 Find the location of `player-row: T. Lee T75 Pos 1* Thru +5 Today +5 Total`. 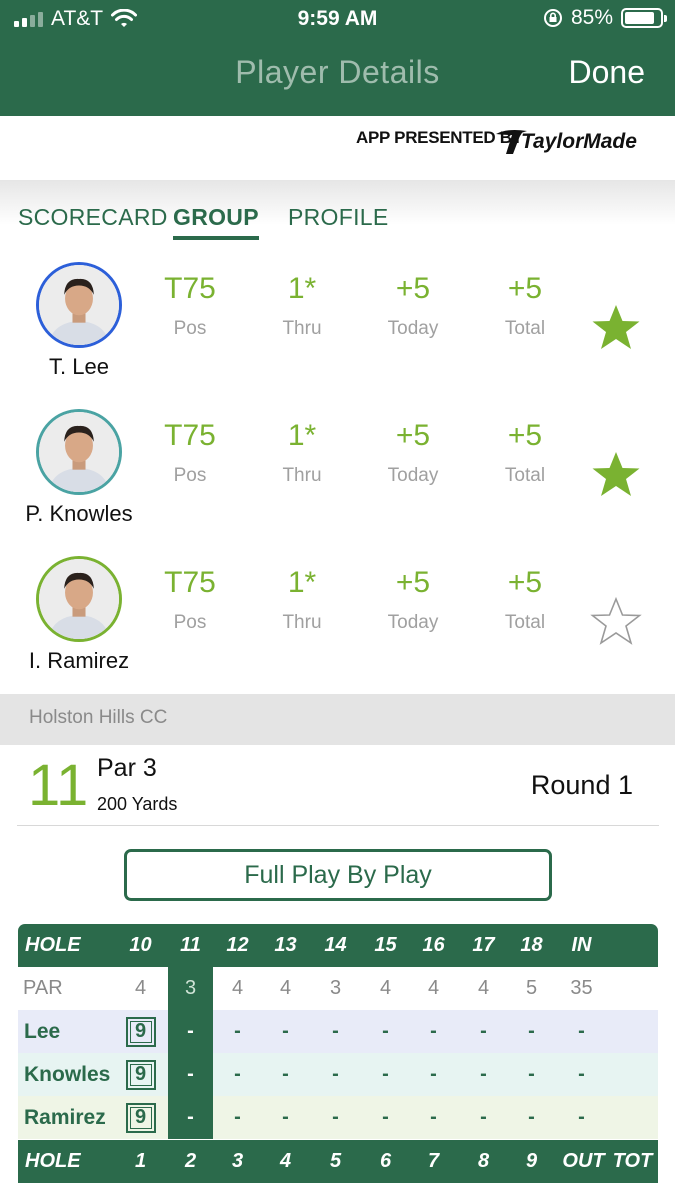

player-row: T. Lee T75 Pos 1* Thru +5 Today +5 Total is located at coordinates (337, 335).